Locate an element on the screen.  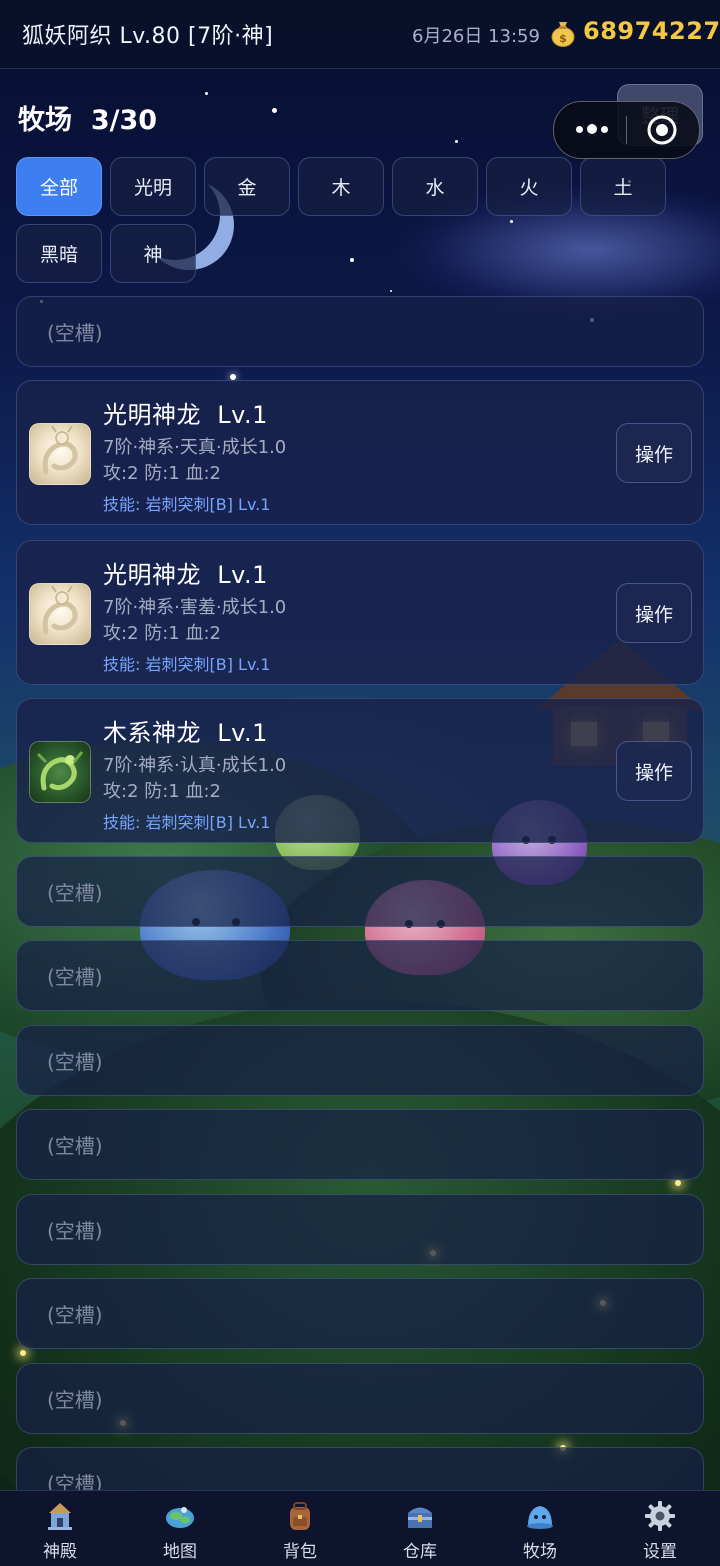
temple-icon is located at coordinates (60, 1516).